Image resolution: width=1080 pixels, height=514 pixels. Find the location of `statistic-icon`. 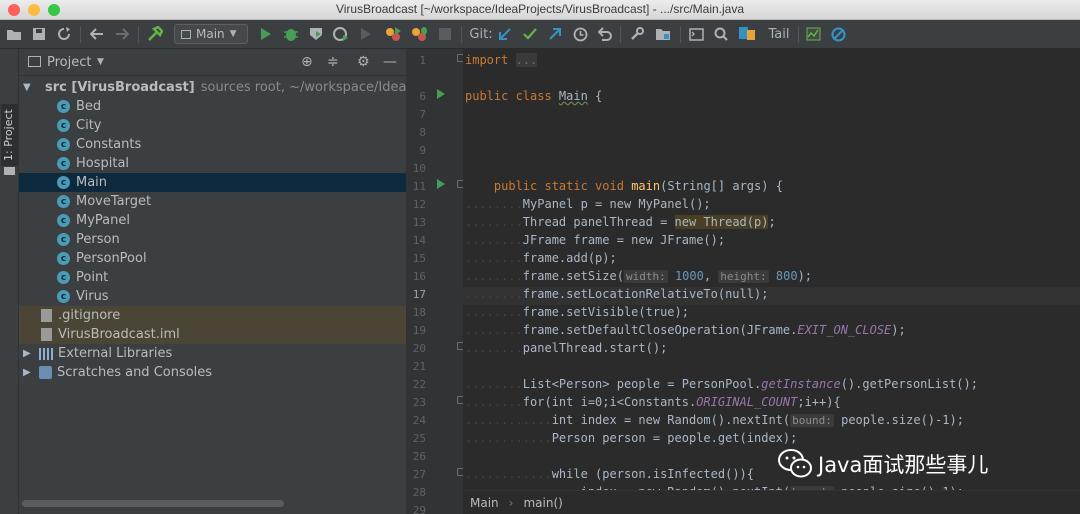

statistic-icon is located at coordinates (813, 34).